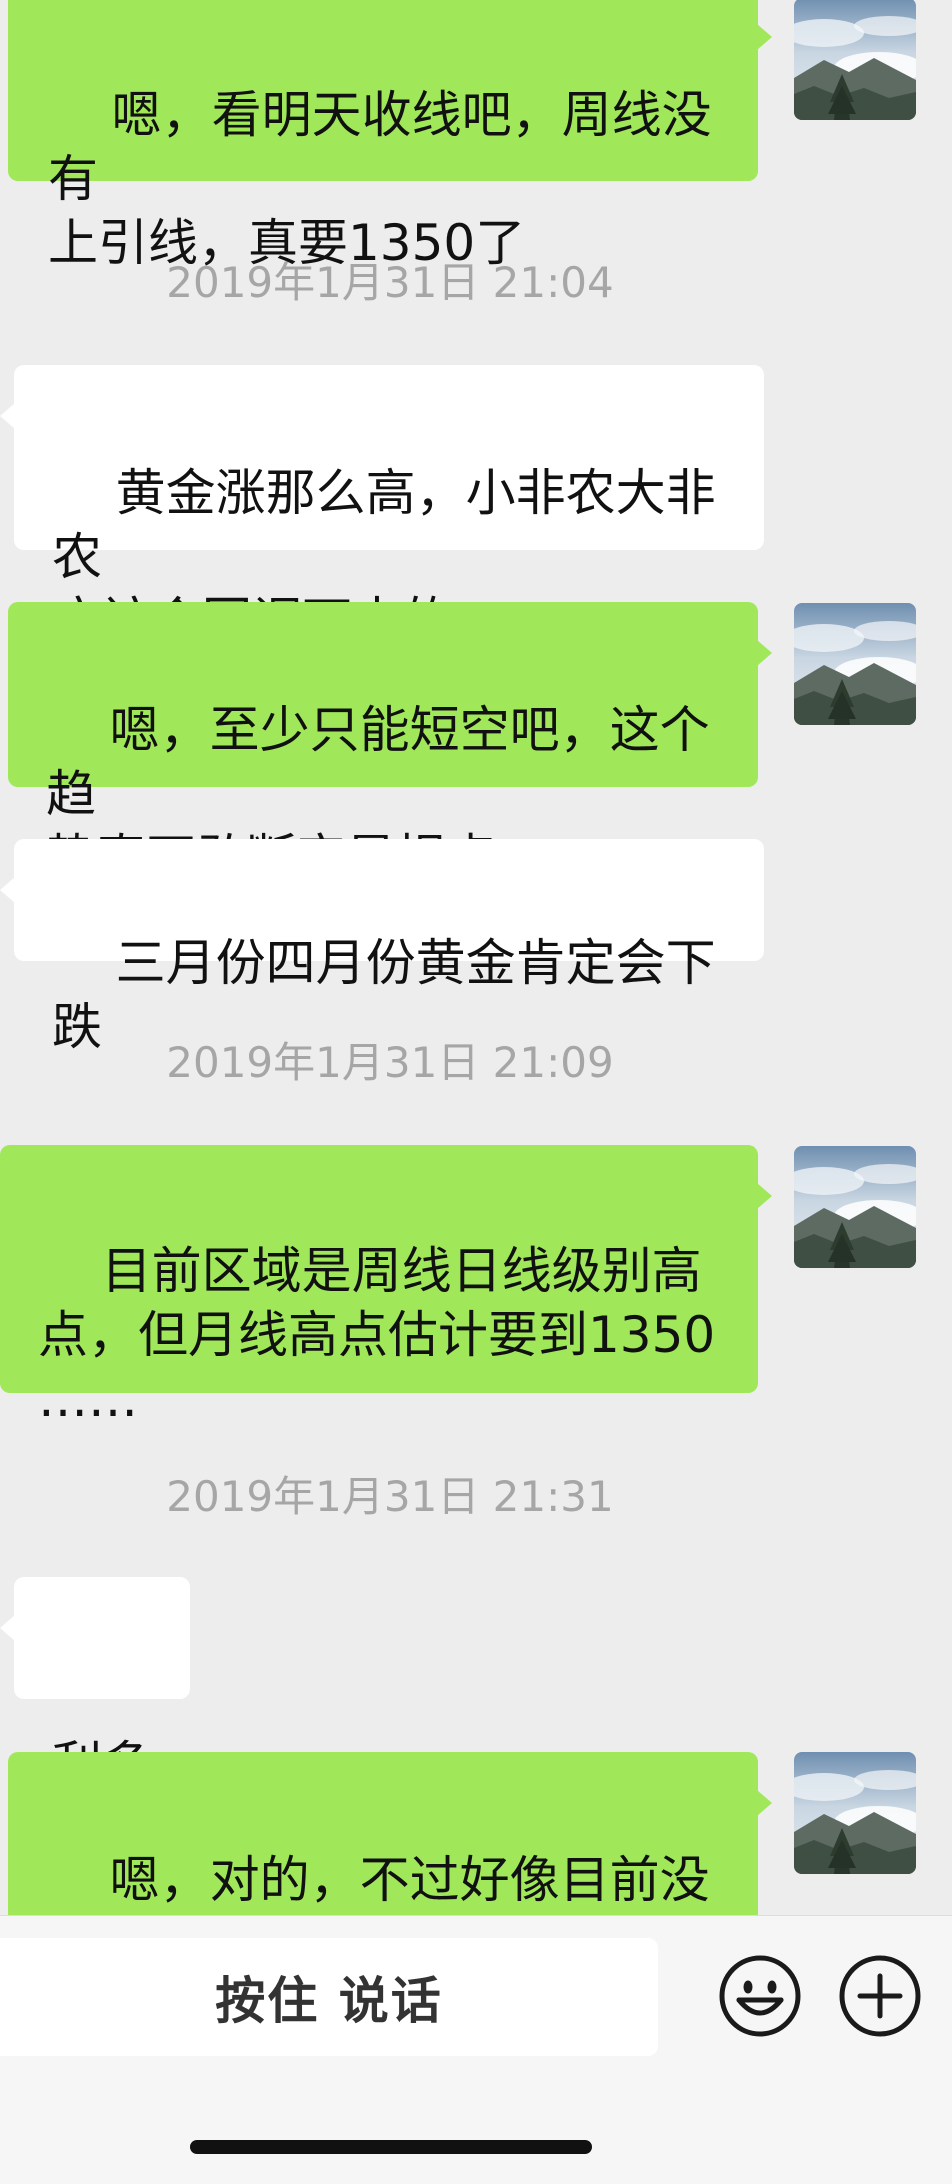  Describe the element at coordinates (380, 179) in the screenshot. I see `message-text: 嗯，看明天收线吧，周线没有 上引线，真要1350了` at that location.